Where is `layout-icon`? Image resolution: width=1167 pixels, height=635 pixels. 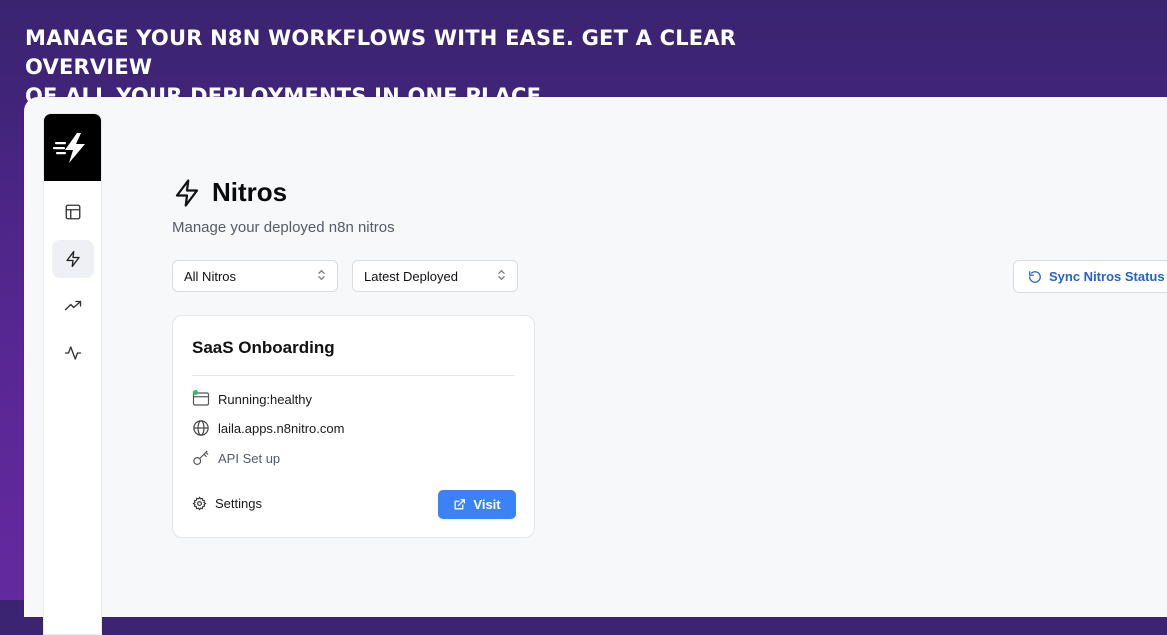 layout-icon is located at coordinates (72, 212).